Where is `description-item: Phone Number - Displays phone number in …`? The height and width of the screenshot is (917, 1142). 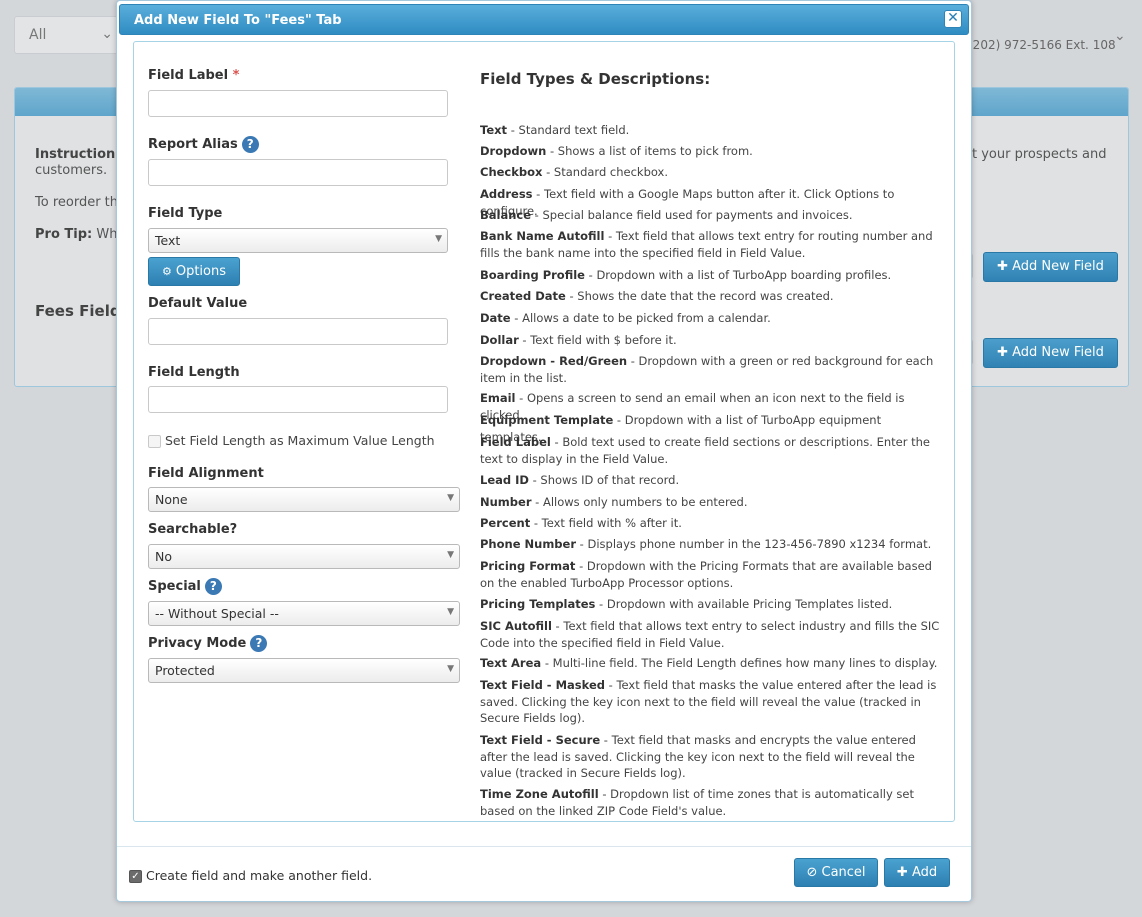 description-item: Phone Number - Displays phone number in … is located at coordinates (706, 544).